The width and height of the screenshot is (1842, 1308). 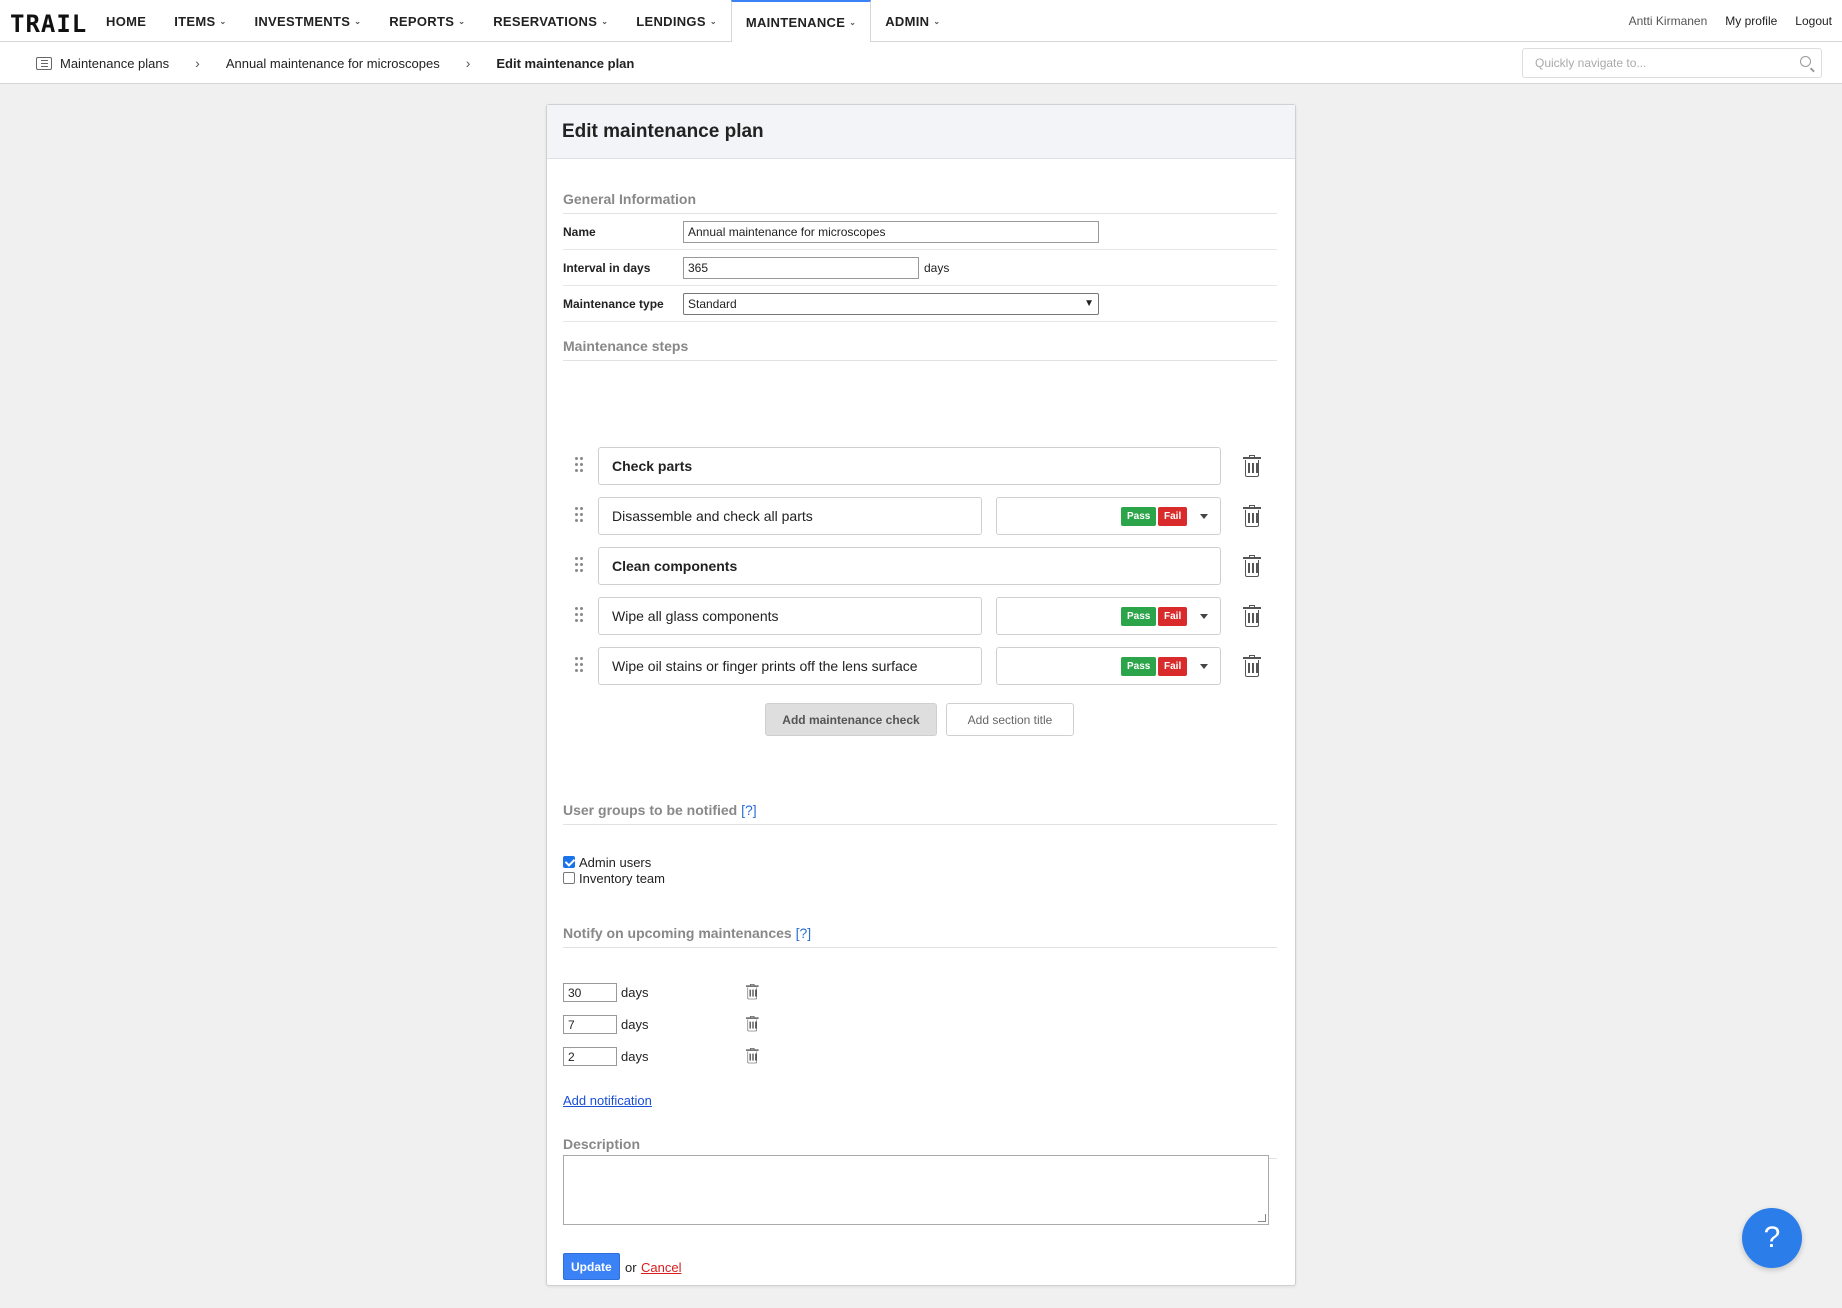 What do you see at coordinates (920, 862) in the screenshot?
I see `group-admin-users: Admin users` at bounding box center [920, 862].